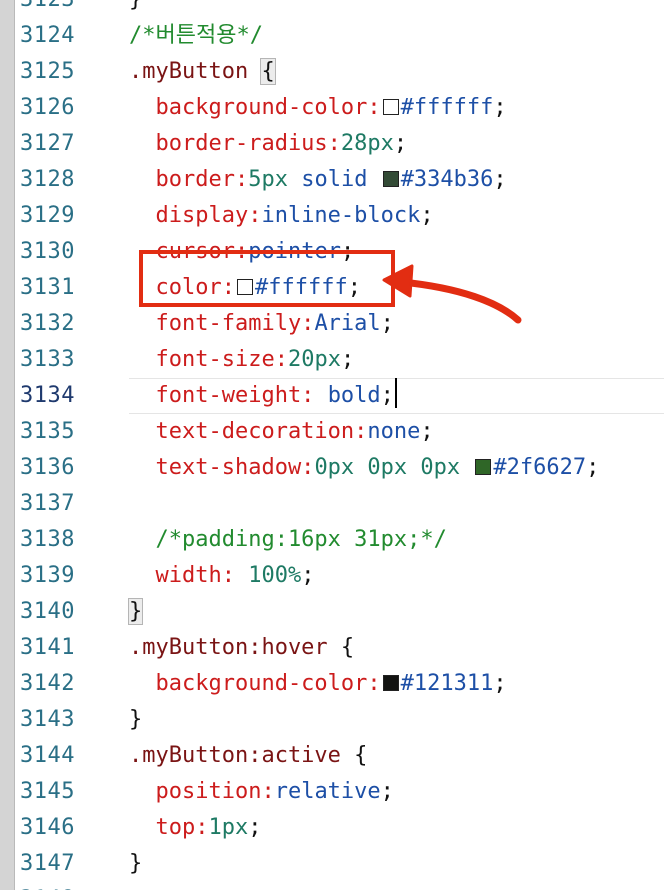 This screenshot has width=664, height=890. I want to click on line-number: 3143, so click(47, 719).